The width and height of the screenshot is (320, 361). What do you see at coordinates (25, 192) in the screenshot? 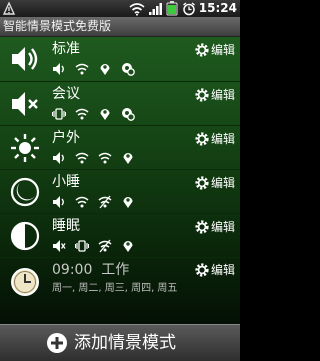
I see `moon-icon` at bounding box center [25, 192].